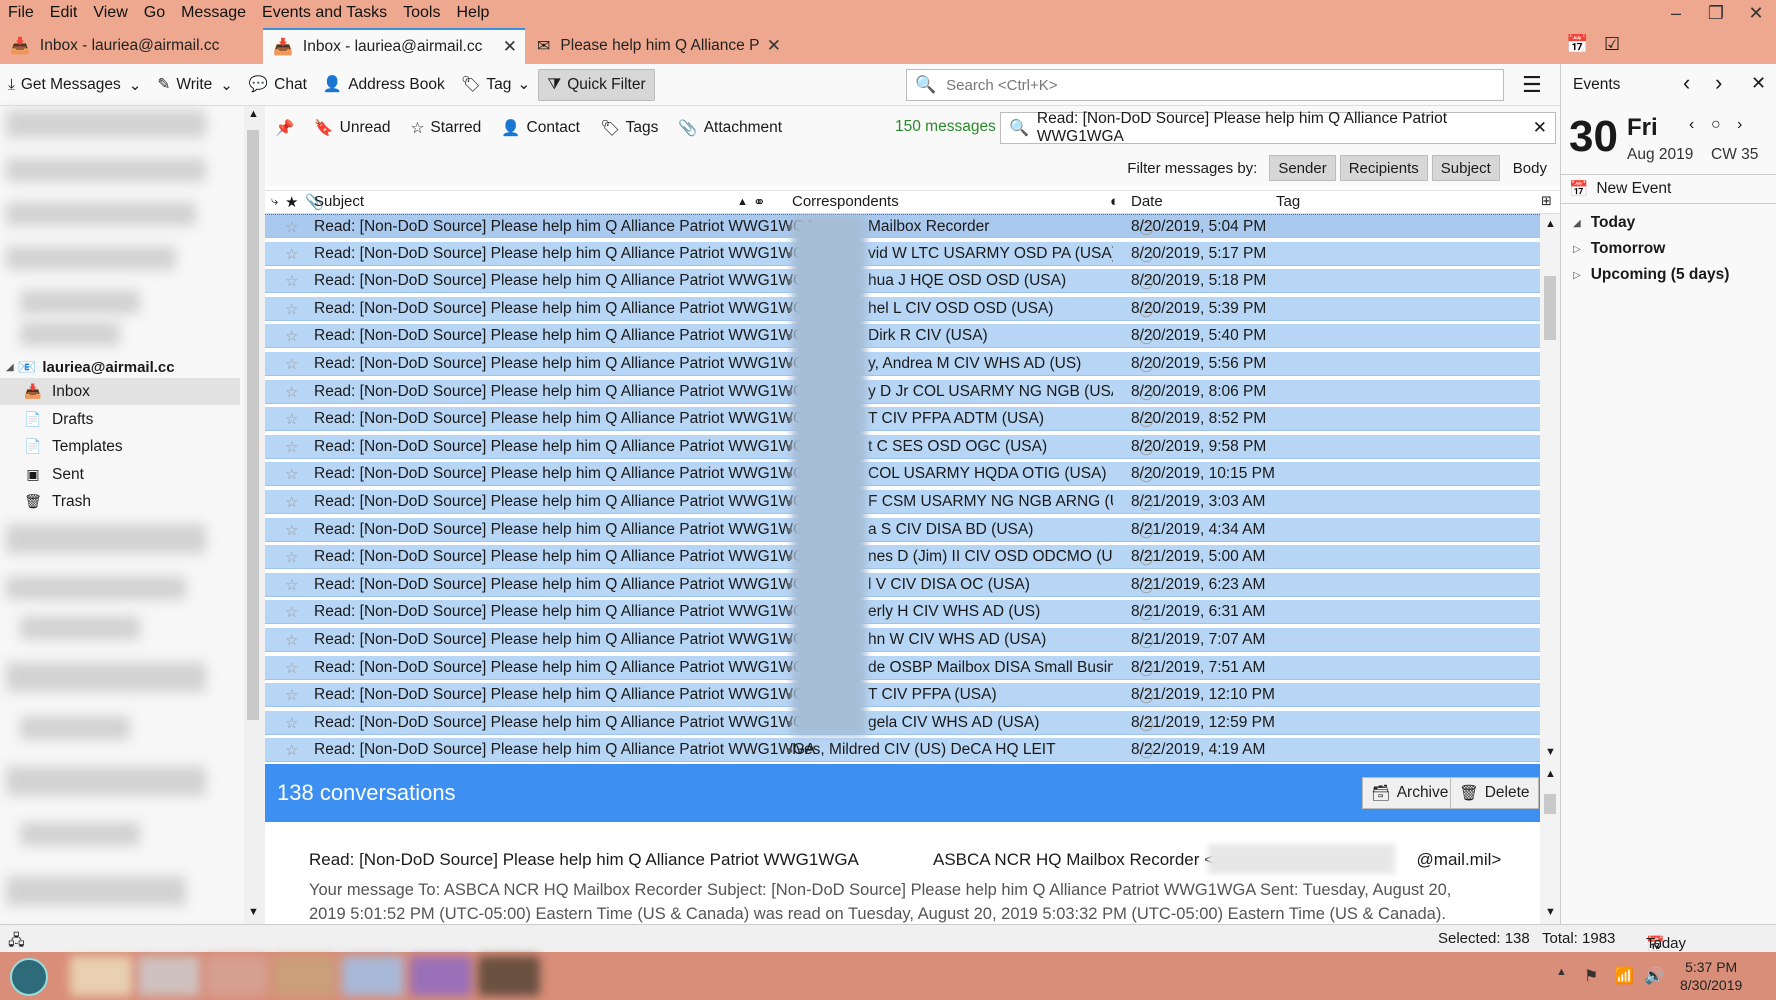 This screenshot has width=1776, height=1000. I want to click on menu-edit: Edit, so click(64, 13).